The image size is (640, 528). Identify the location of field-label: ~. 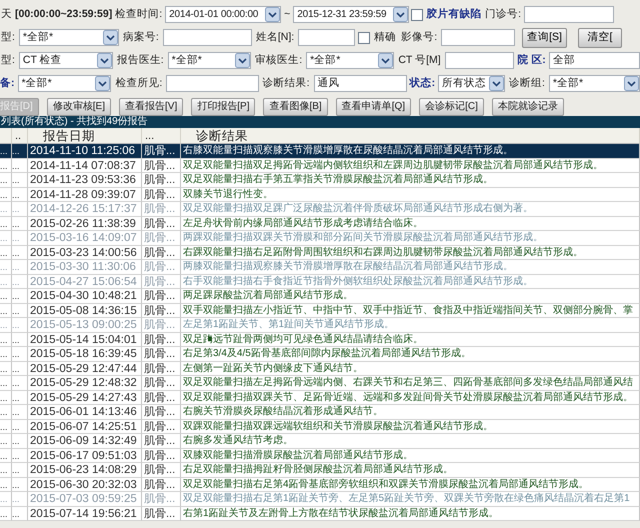
(287, 14).